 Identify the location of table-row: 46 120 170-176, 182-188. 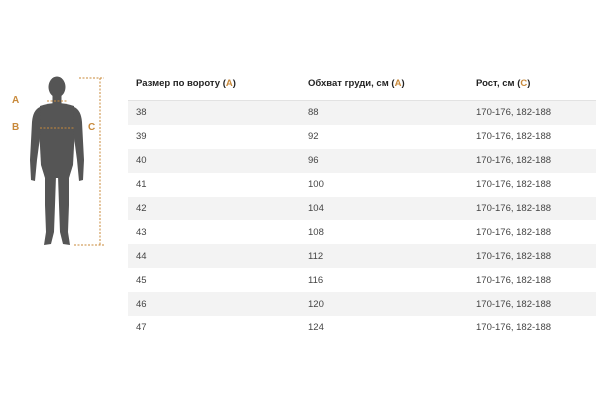
(362, 304).